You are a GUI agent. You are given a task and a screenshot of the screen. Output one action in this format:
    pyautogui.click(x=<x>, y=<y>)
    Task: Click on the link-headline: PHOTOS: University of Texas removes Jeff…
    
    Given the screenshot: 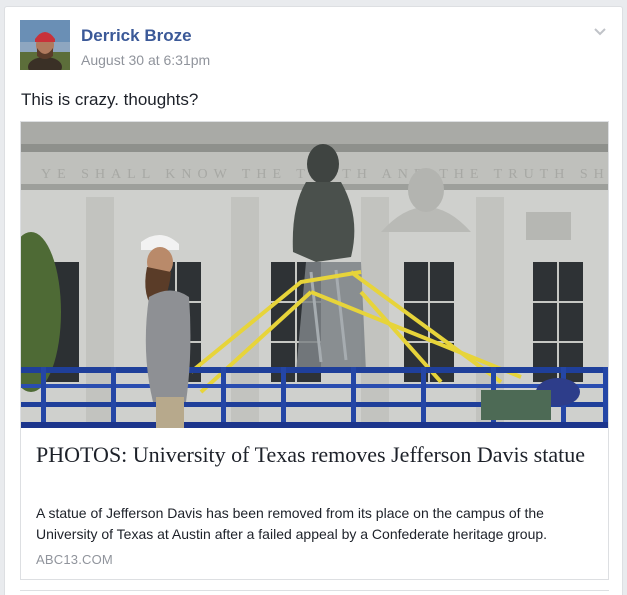 What is the action you would take?
    pyautogui.click(x=316, y=454)
    